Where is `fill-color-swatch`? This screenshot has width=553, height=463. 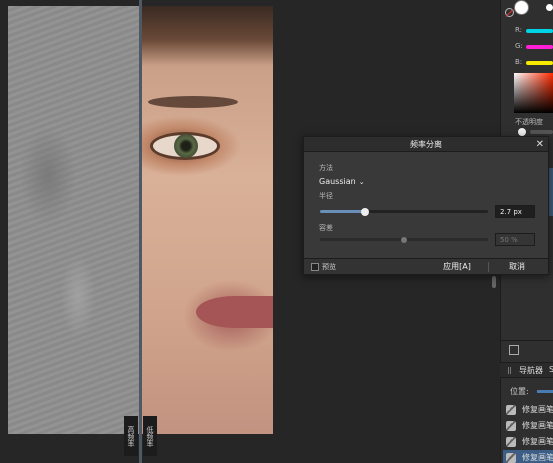 fill-color-swatch is located at coordinates (521, 7).